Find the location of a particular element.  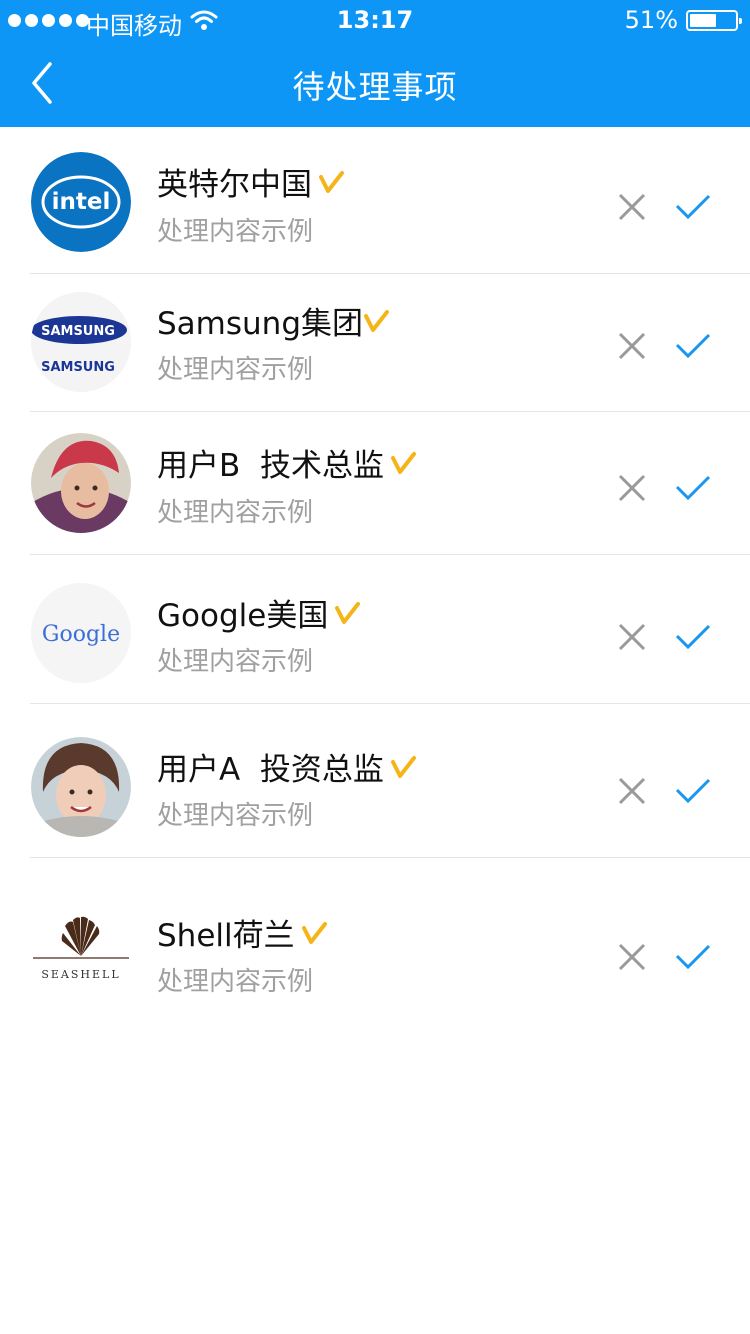

list-item: SEASHELL Shell荷兰 处理内容示例 is located at coordinates (375, 943).